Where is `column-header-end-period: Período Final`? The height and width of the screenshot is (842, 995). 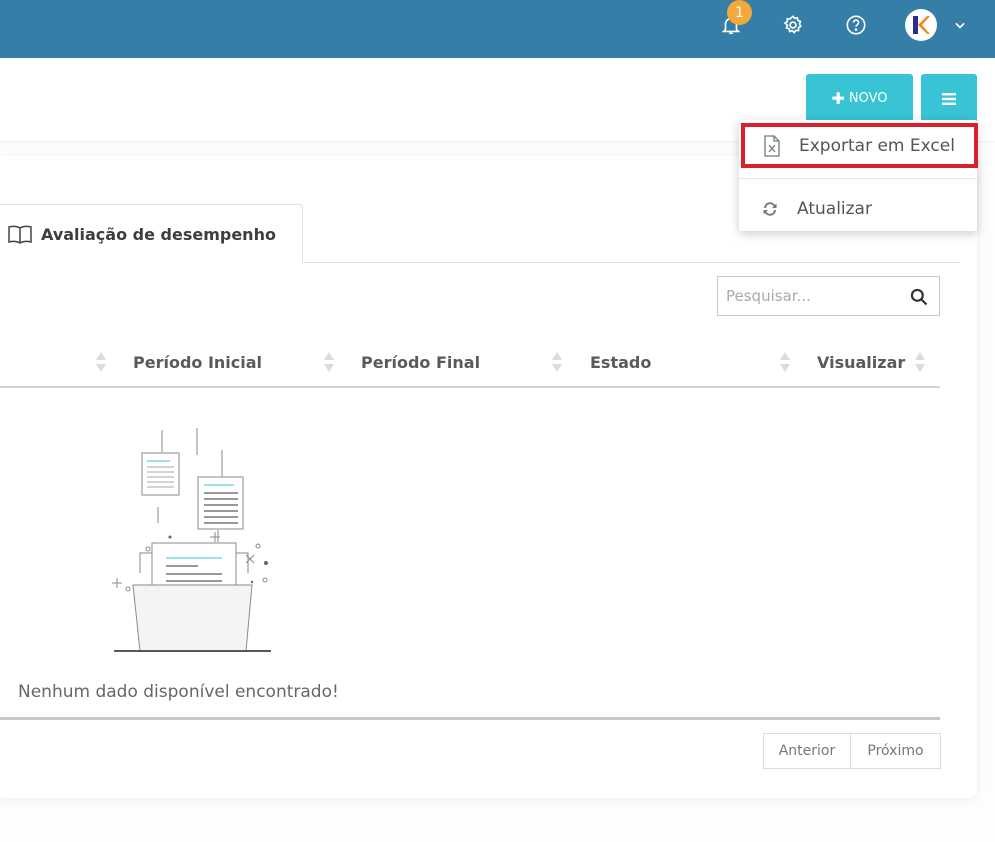
column-header-end-period: Período Final is located at coordinates (420, 362).